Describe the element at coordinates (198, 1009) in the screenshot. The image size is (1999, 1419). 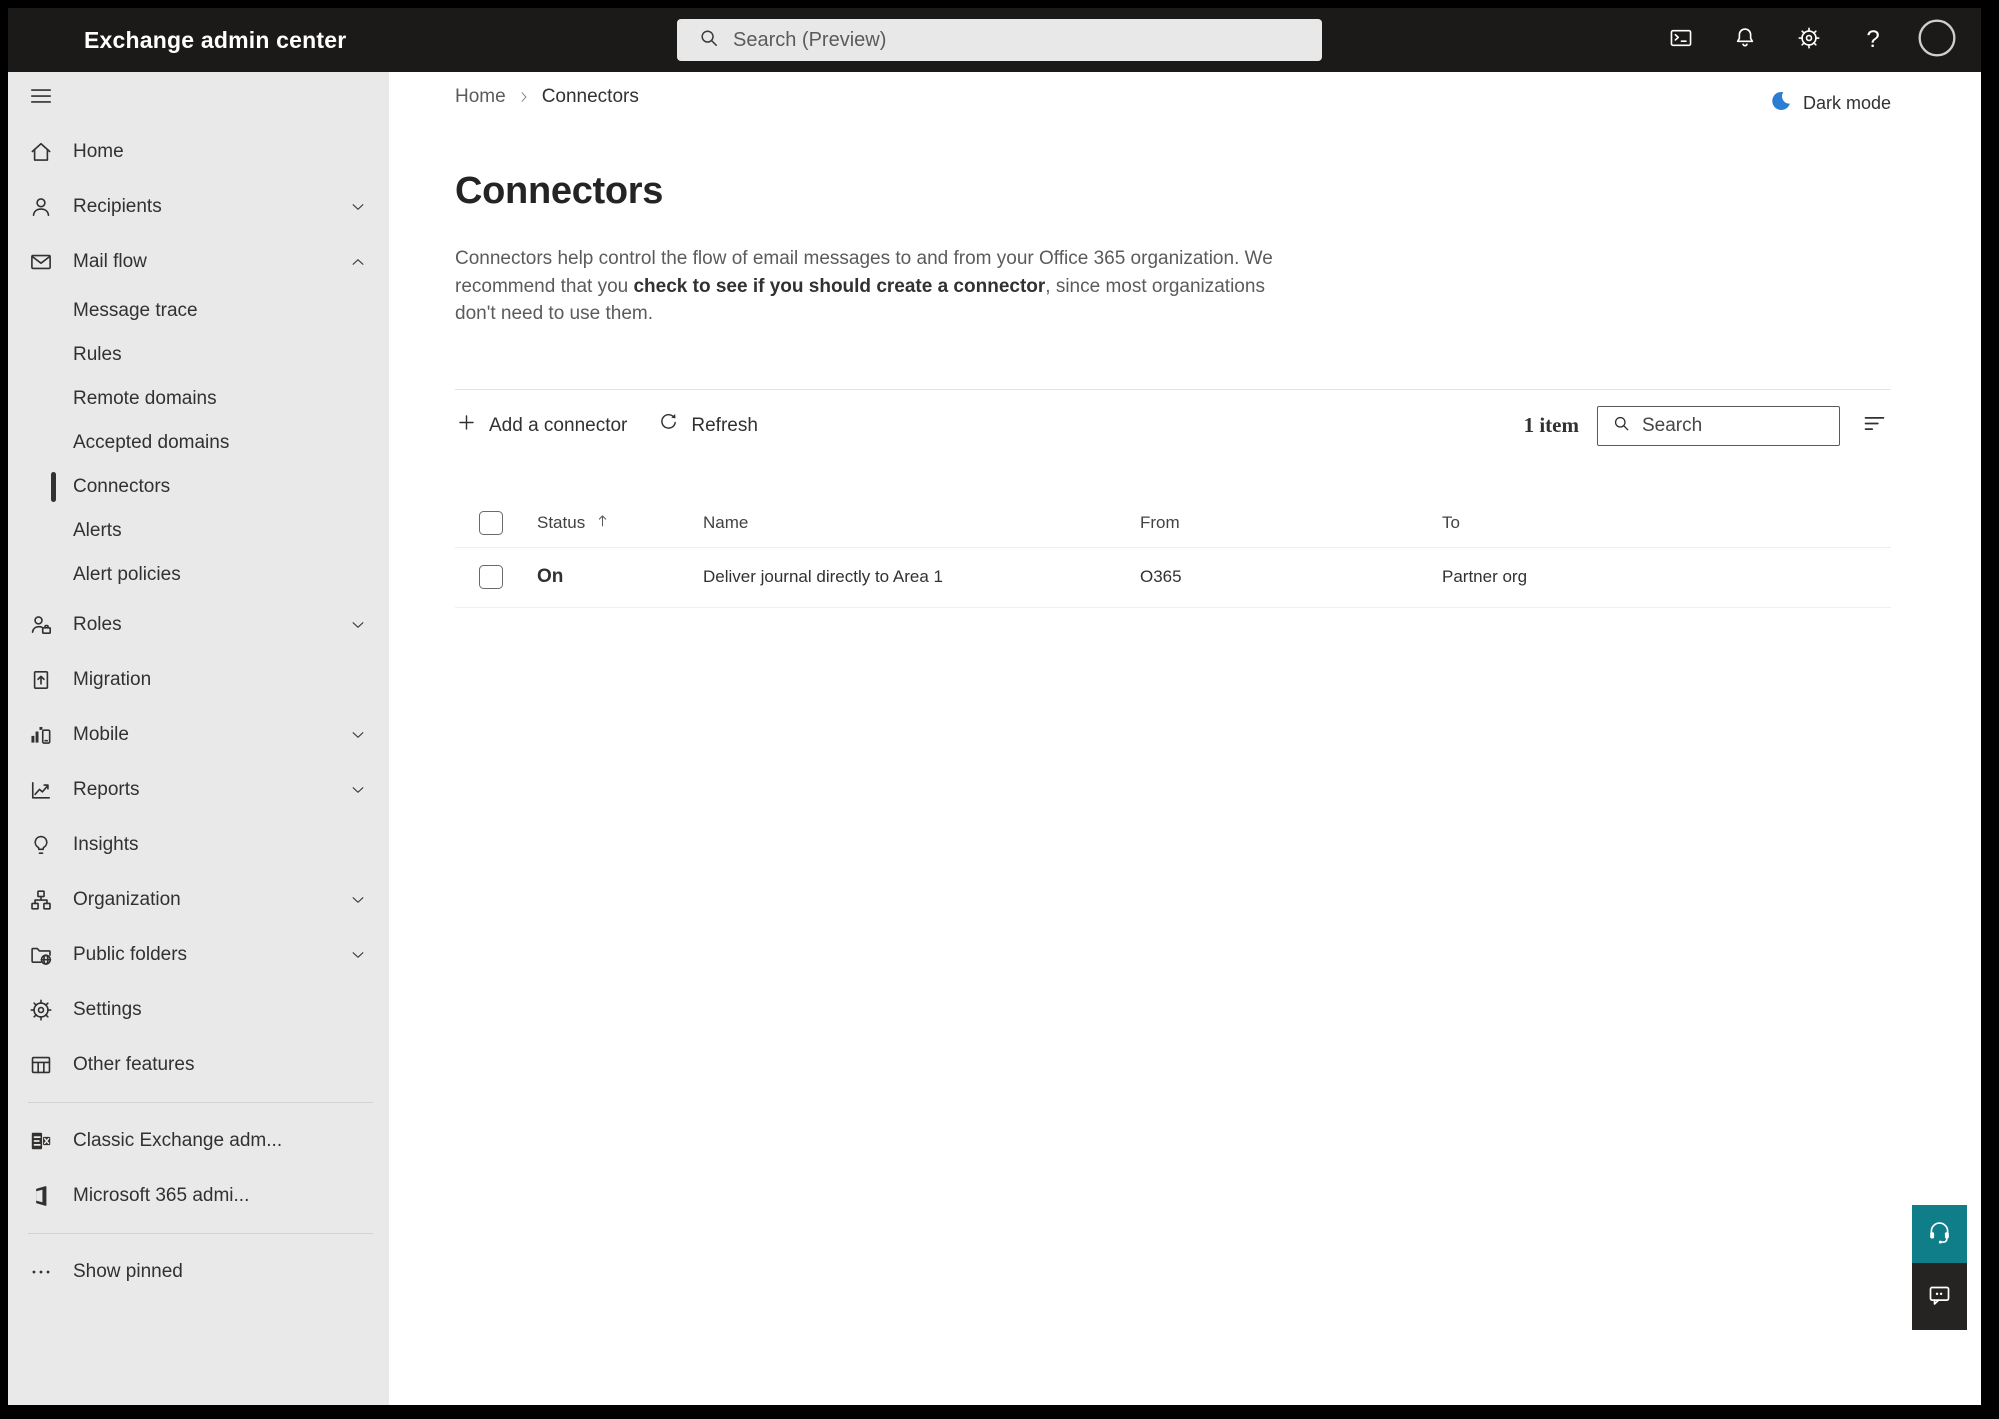
I see `sidebar-item-settings: Settings` at that location.